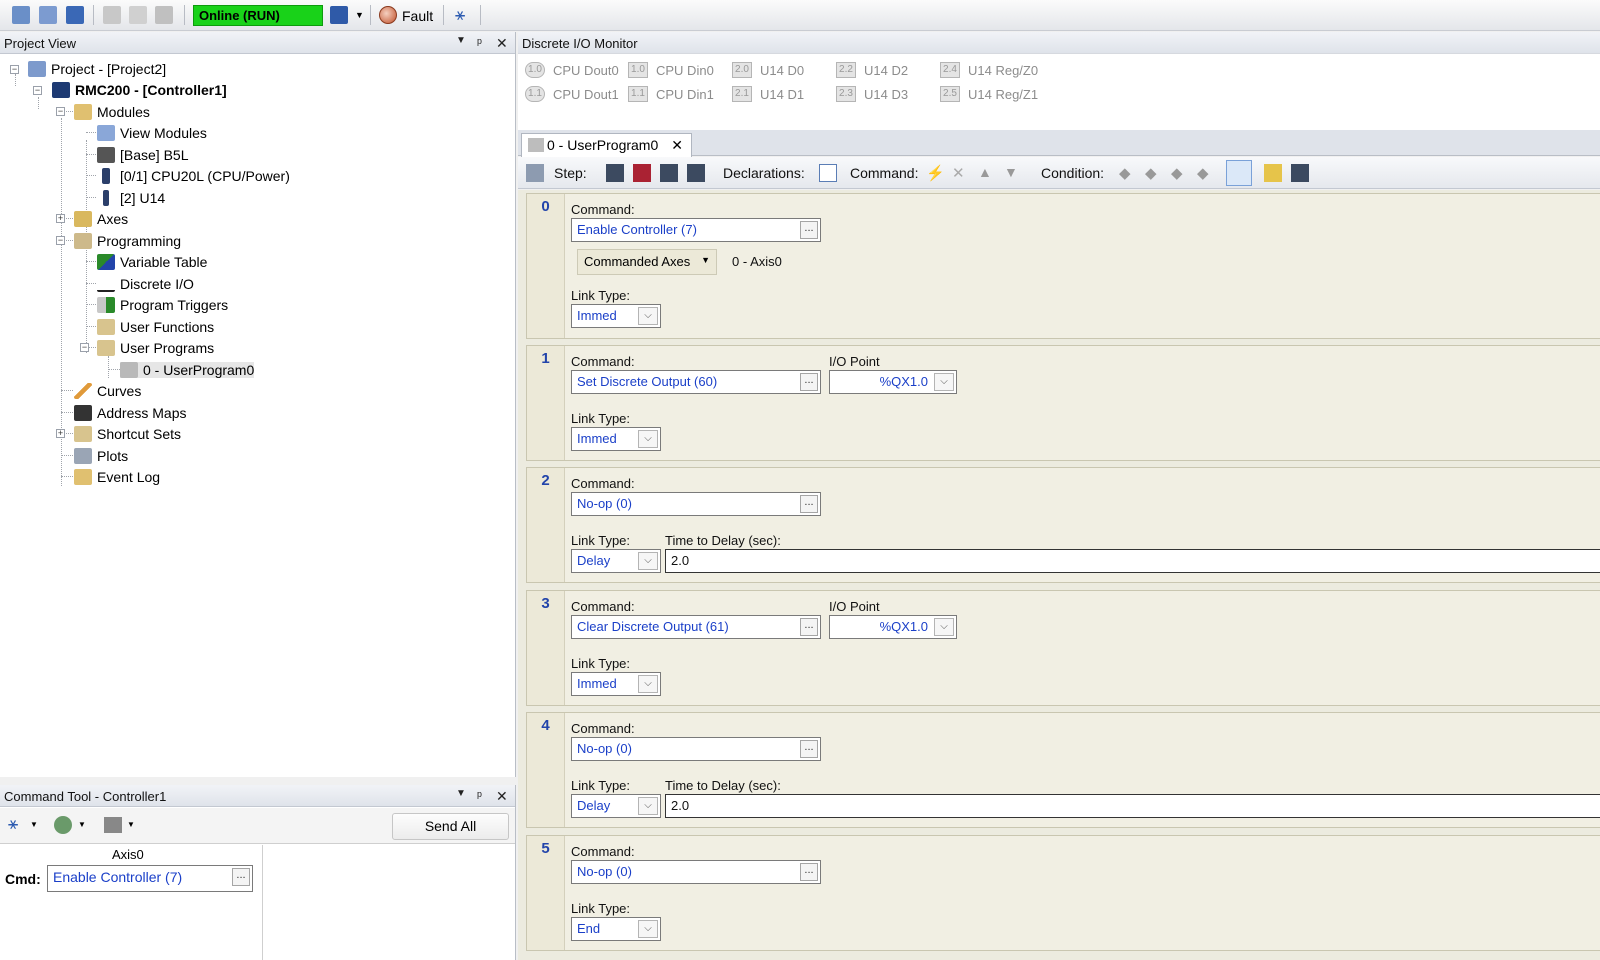 The width and height of the screenshot is (1600, 960). Describe the element at coordinates (388, 15) in the screenshot. I see `fault-icon` at that location.